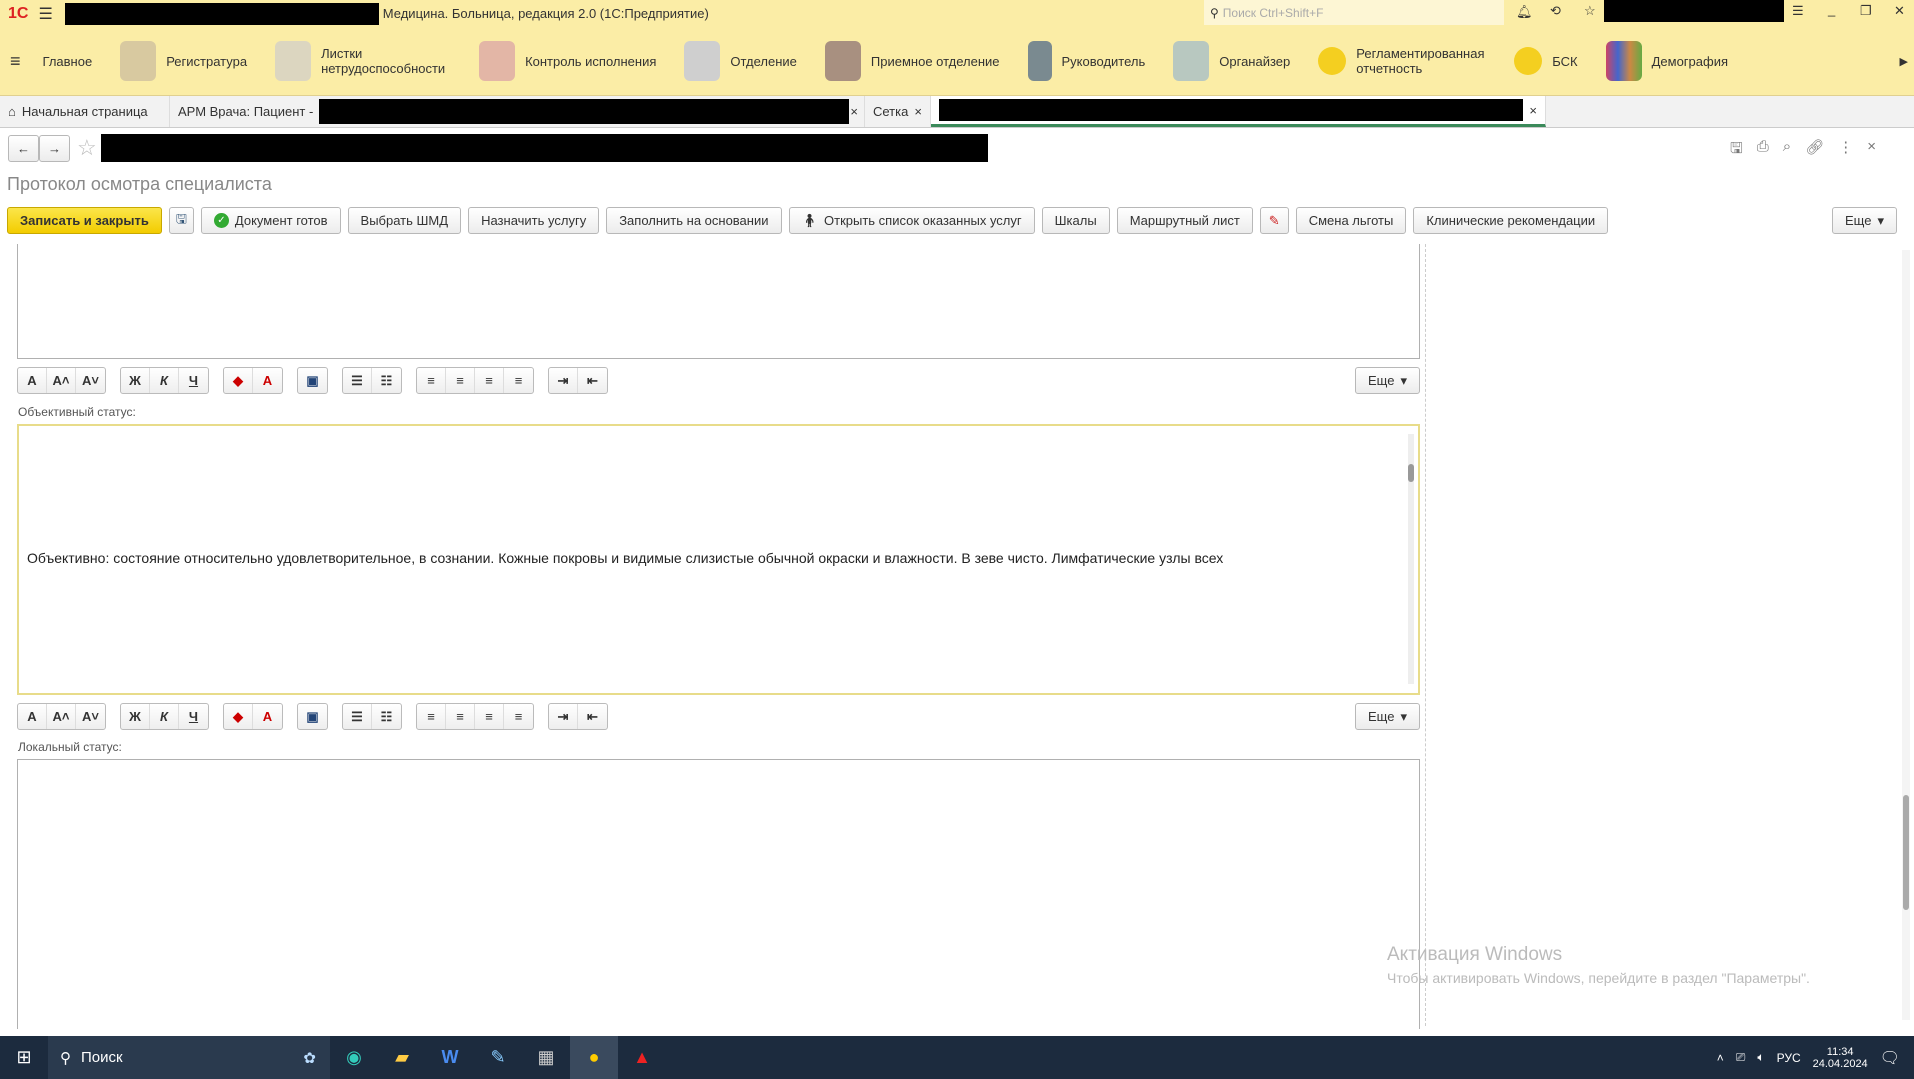 The width and height of the screenshot is (1914, 1079). Describe the element at coordinates (24, 1057) in the screenshot. I see `windows-start-icon: ⊞` at that location.